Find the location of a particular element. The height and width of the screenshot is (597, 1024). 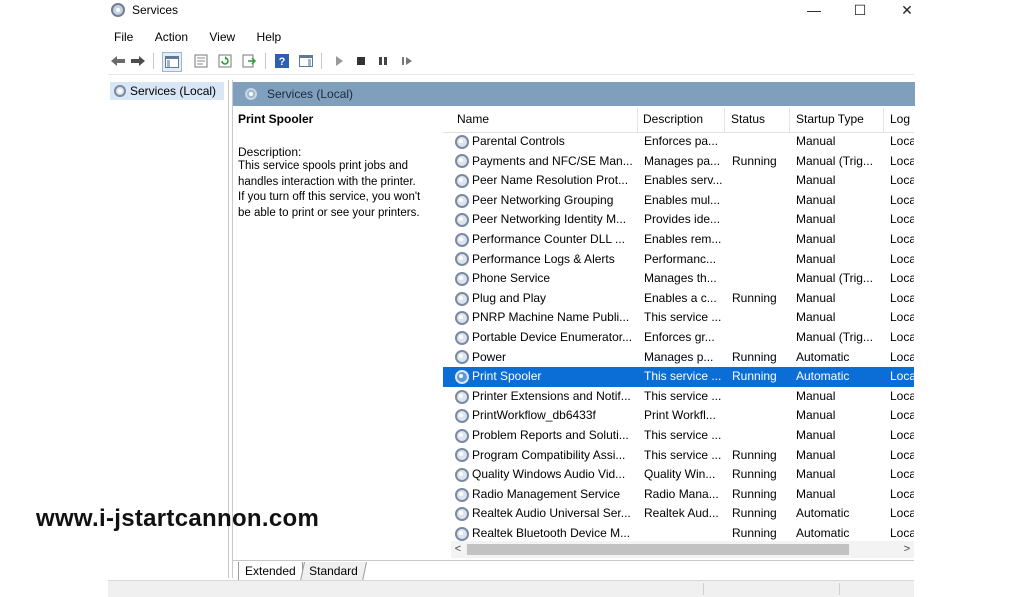

menu-file: File is located at coordinates (123, 37).